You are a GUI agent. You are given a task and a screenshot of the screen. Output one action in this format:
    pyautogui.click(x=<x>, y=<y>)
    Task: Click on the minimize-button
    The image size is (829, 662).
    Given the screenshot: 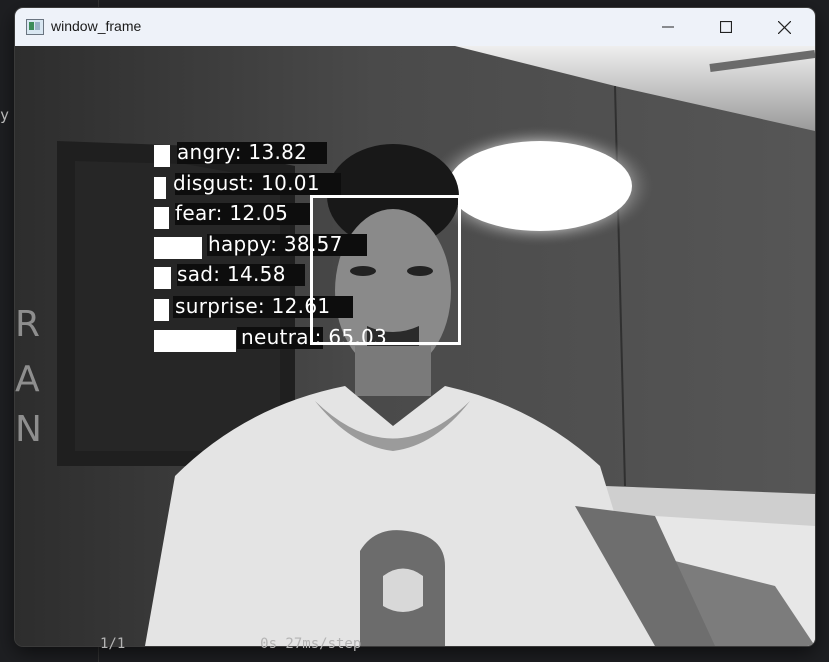 What is the action you would take?
    pyautogui.click(x=668, y=27)
    